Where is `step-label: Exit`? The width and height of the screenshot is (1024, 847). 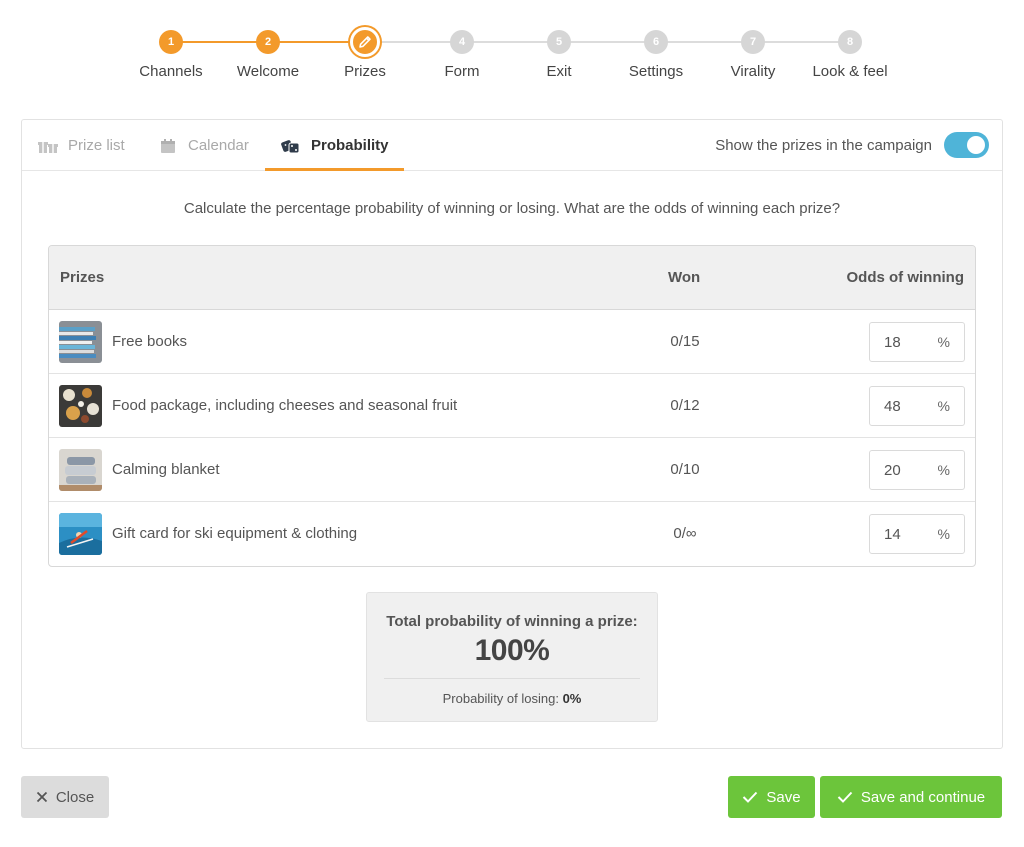
step-label: Exit is located at coordinates (559, 71).